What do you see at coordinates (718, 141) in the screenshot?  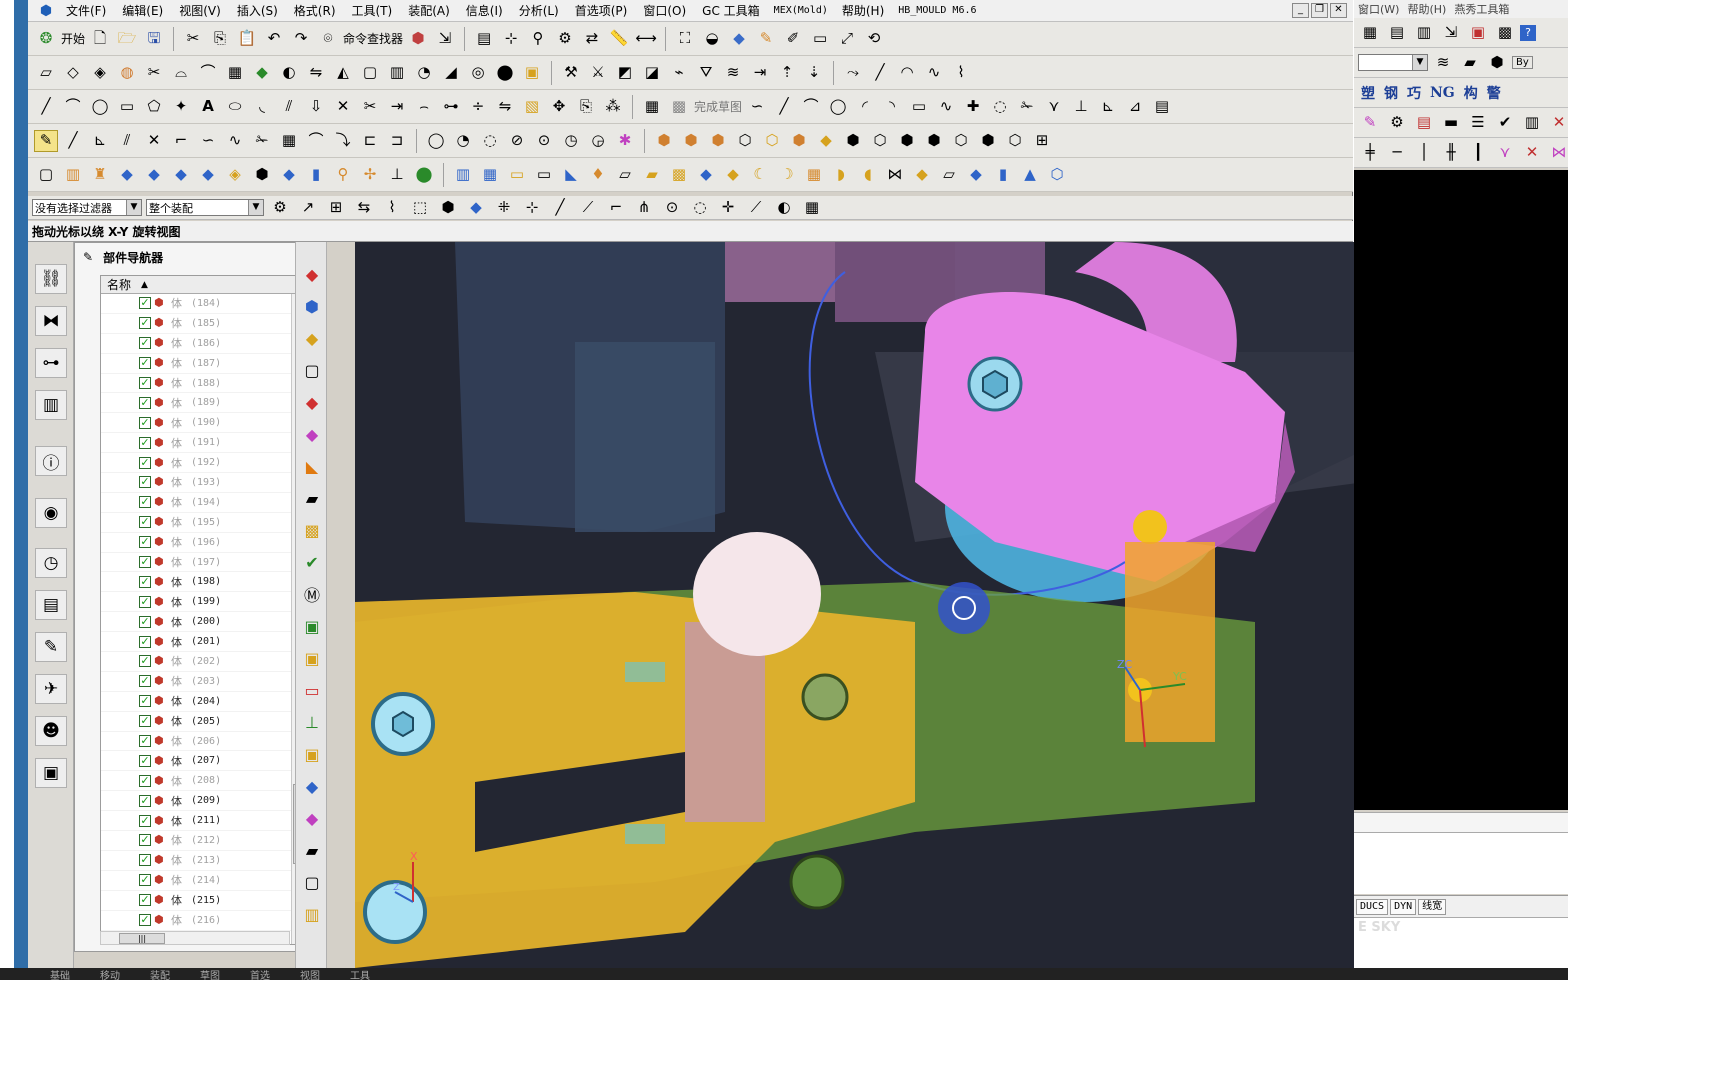 I see `new-comp-icon: ⬢` at bounding box center [718, 141].